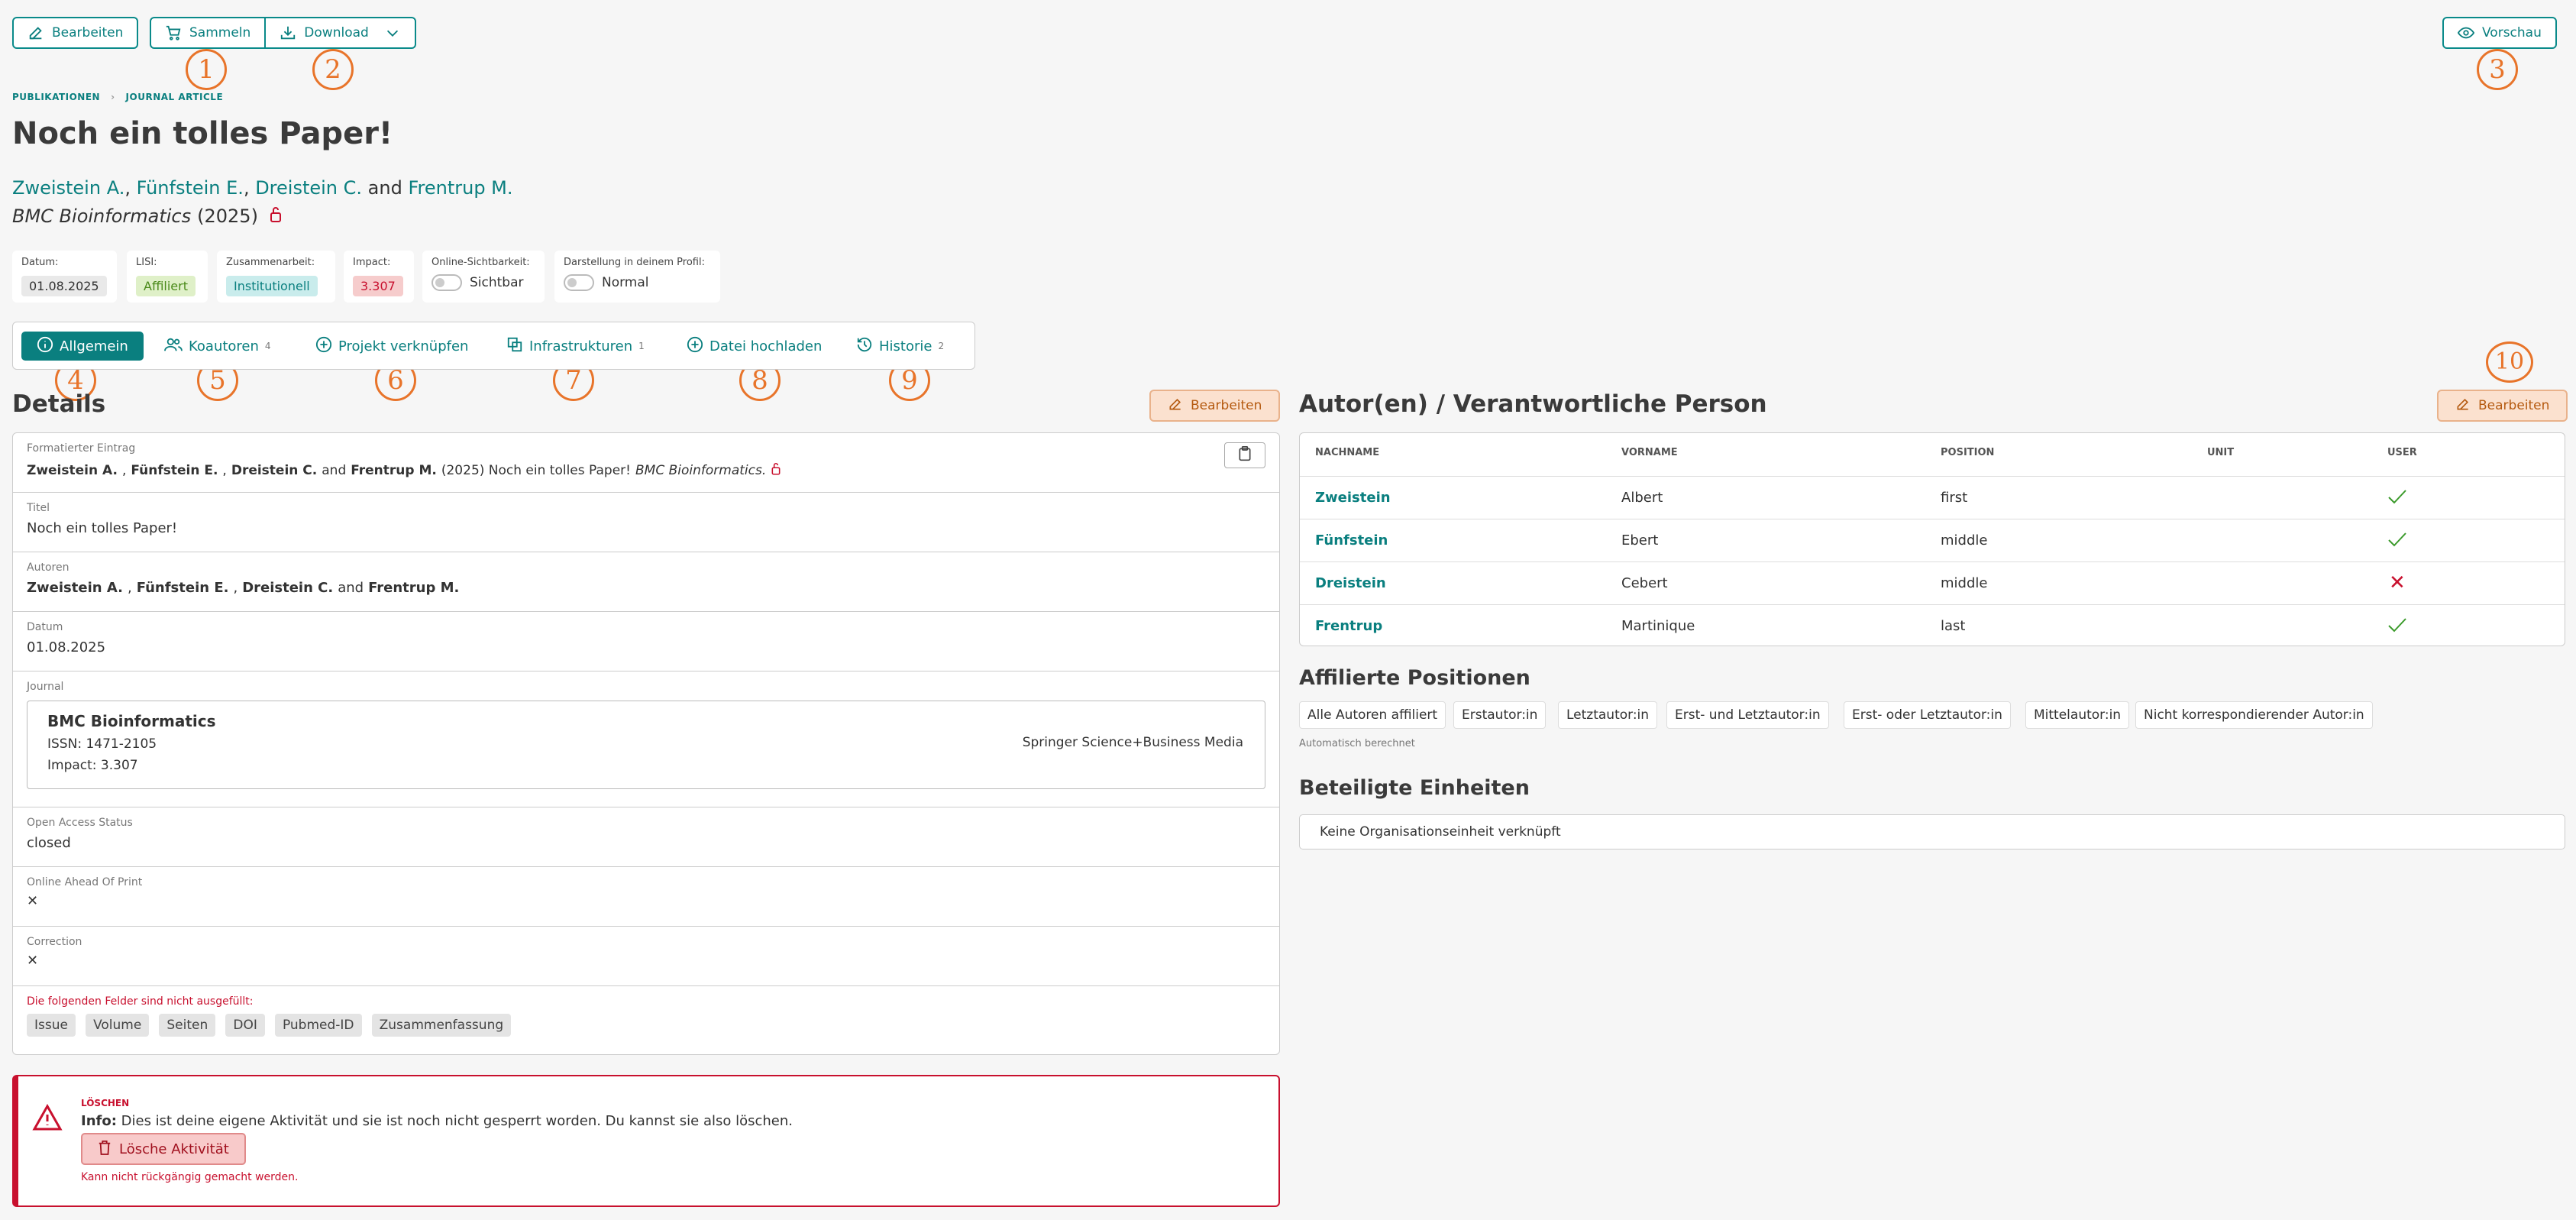 Image resolution: width=2576 pixels, height=1220 pixels. I want to click on chevron-down-icon, so click(392, 32).